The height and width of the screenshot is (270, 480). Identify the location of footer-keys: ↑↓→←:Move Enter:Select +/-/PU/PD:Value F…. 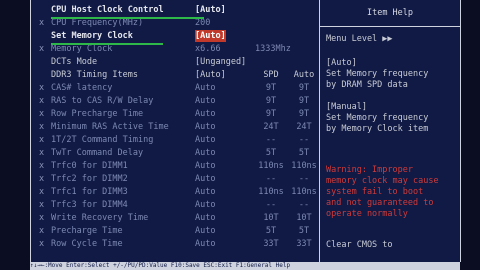
(245, 266).